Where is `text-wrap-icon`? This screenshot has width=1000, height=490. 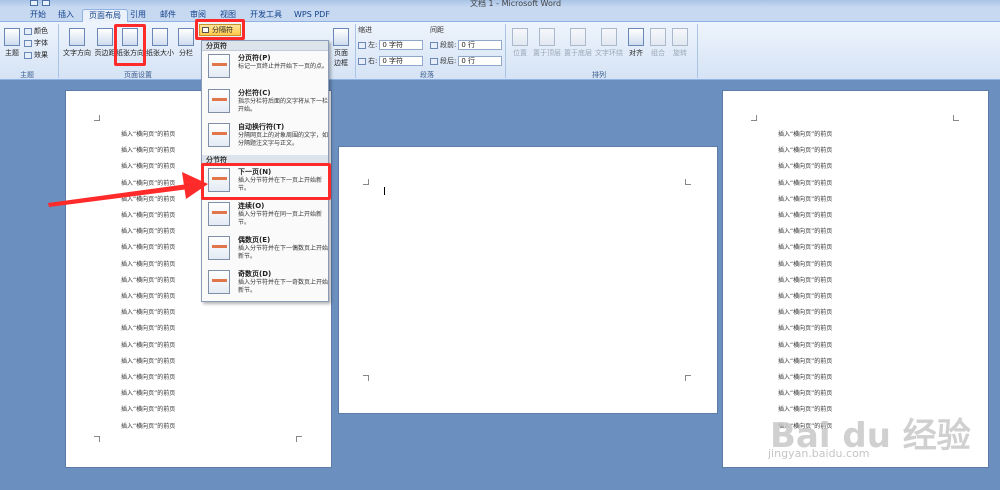
text-wrap-icon is located at coordinates (609, 37).